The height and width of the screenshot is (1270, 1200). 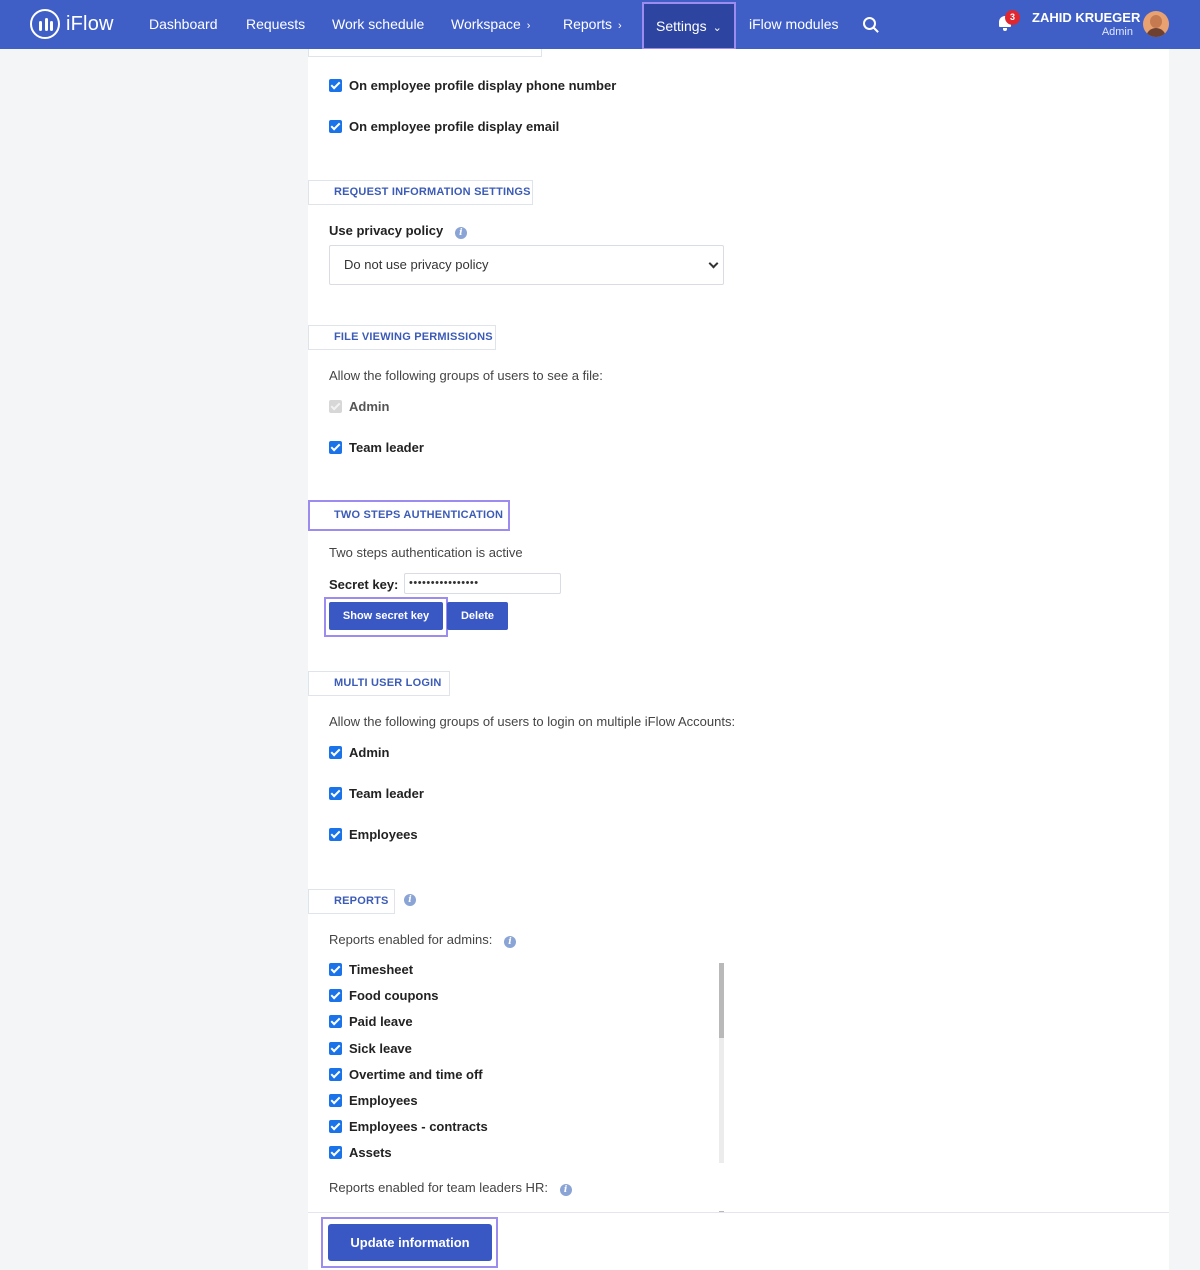 What do you see at coordinates (438, 1187) in the screenshot?
I see `reports-team-leaders-label-text: Reports enabled for team leaders HR:` at bounding box center [438, 1187].